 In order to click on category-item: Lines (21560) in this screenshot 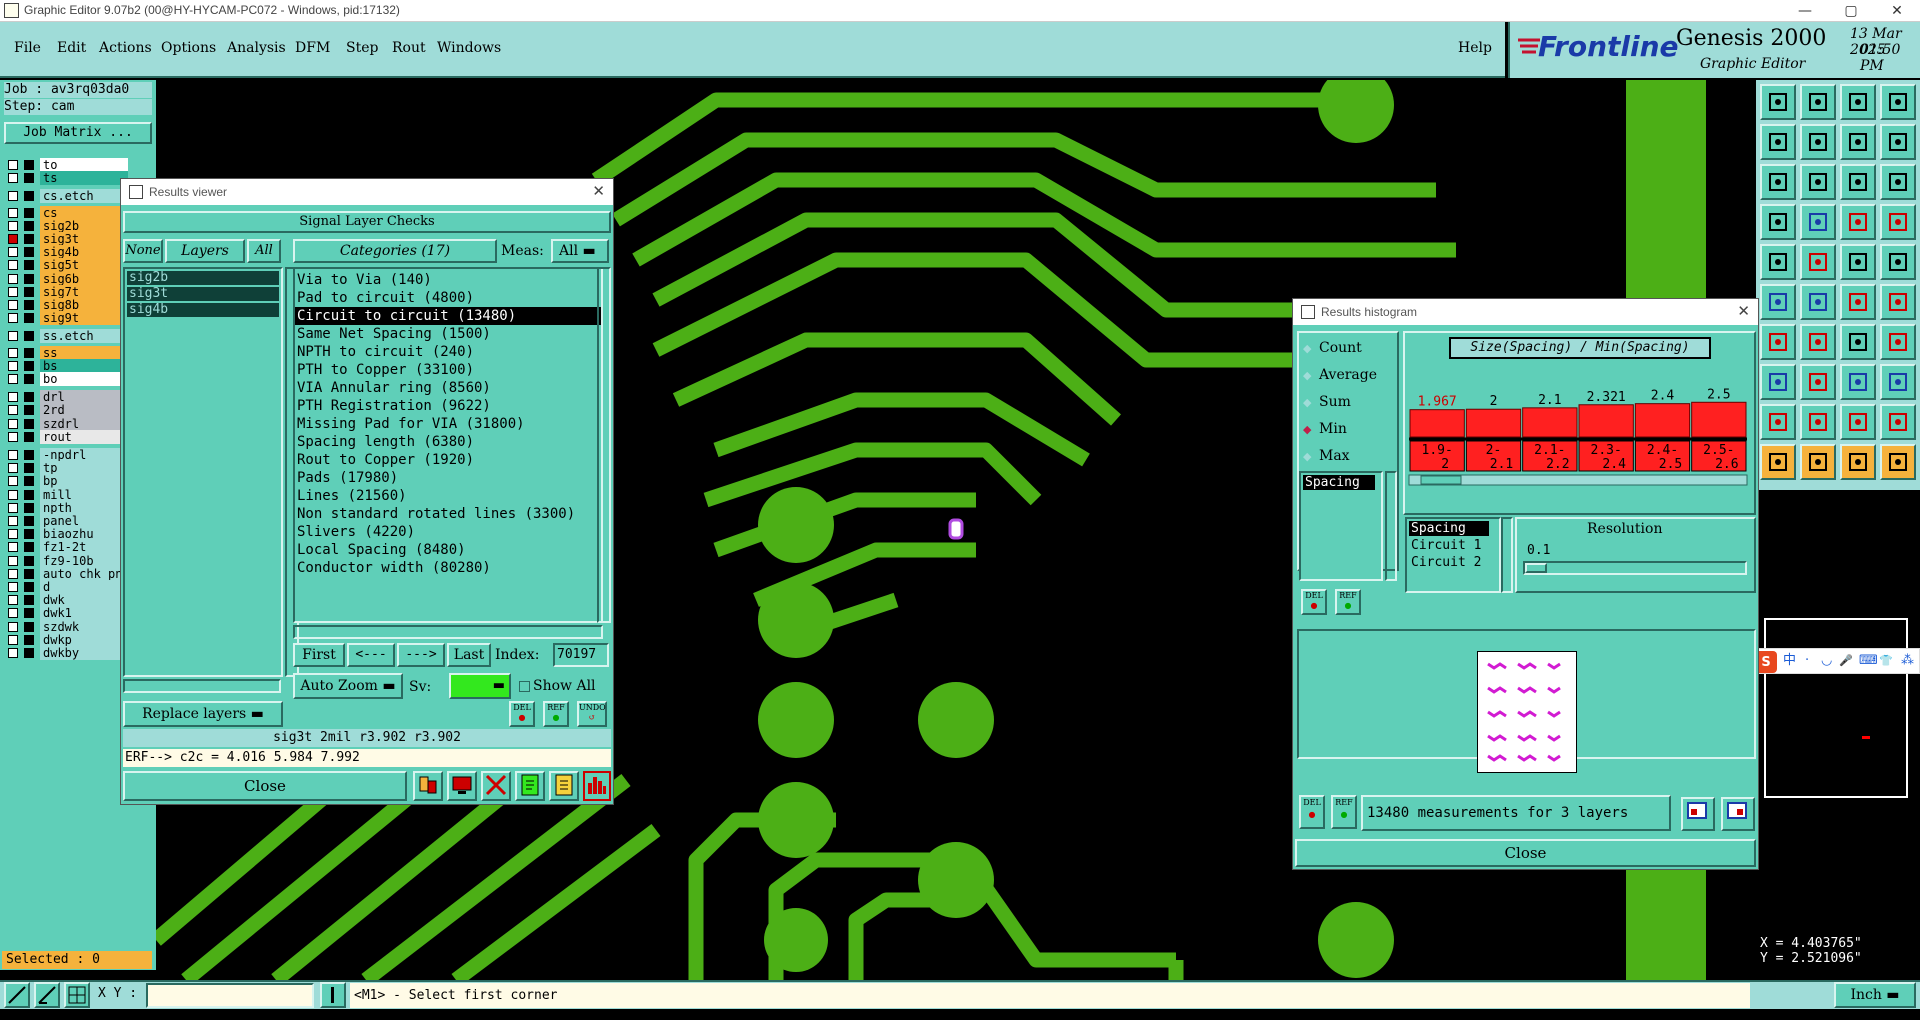, I will do `click(448, 496)`.